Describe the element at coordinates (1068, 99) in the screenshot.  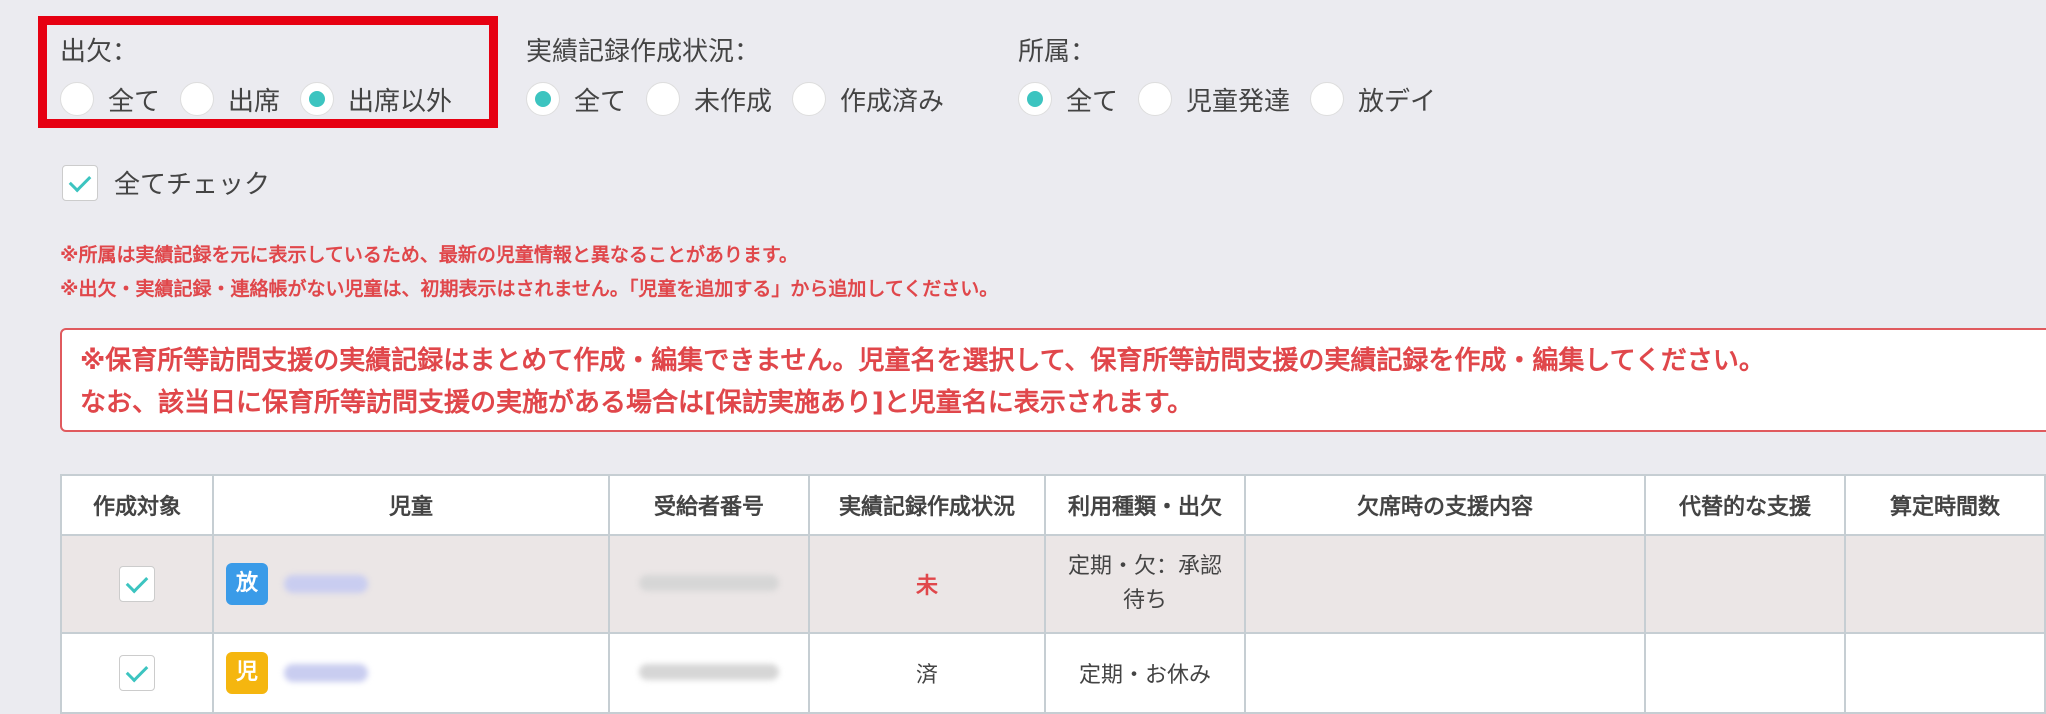
I see `affiliation-radio-all: 全て` at that location.